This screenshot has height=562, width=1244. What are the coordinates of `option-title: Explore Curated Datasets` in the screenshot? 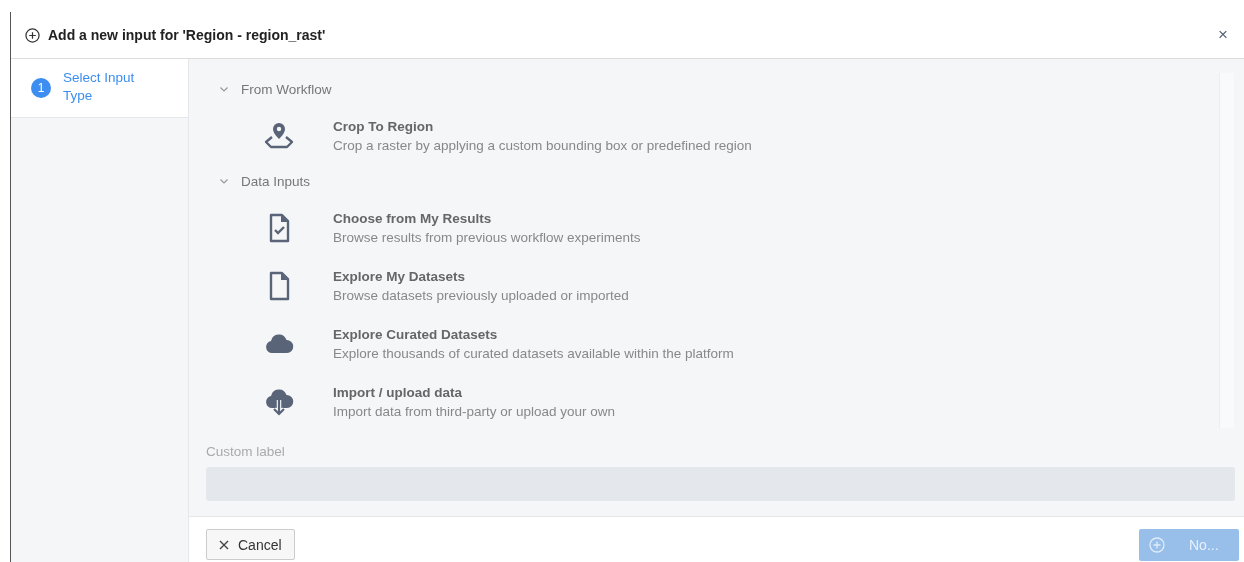 It's located at (416, 334).